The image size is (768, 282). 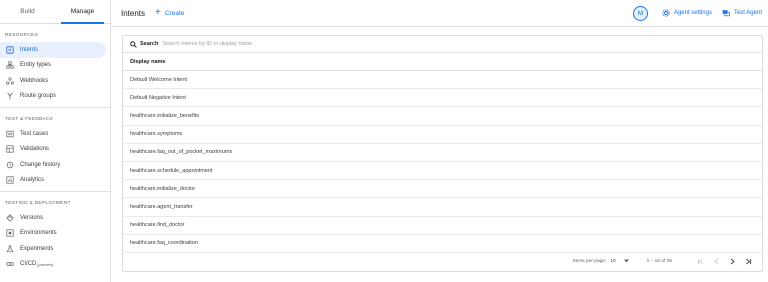 I want to click on versions-icon, so click(x=9, y=217).